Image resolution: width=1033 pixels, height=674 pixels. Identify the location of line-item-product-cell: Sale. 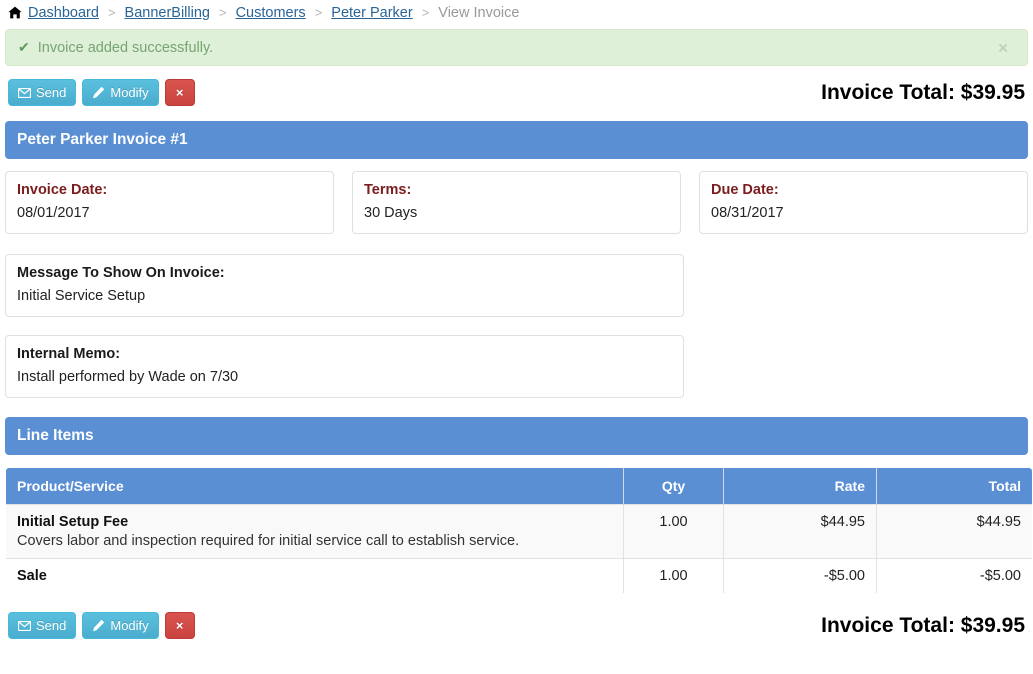
(315, 576).